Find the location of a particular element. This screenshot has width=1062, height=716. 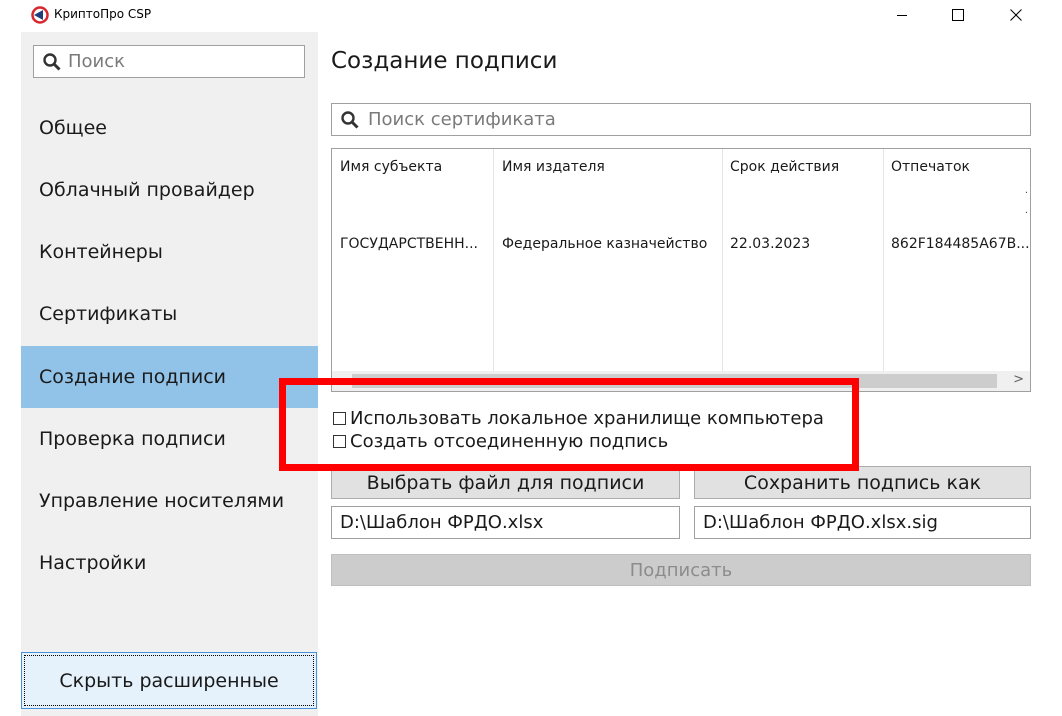

minimize-icon is located at coordinates (902, 15).